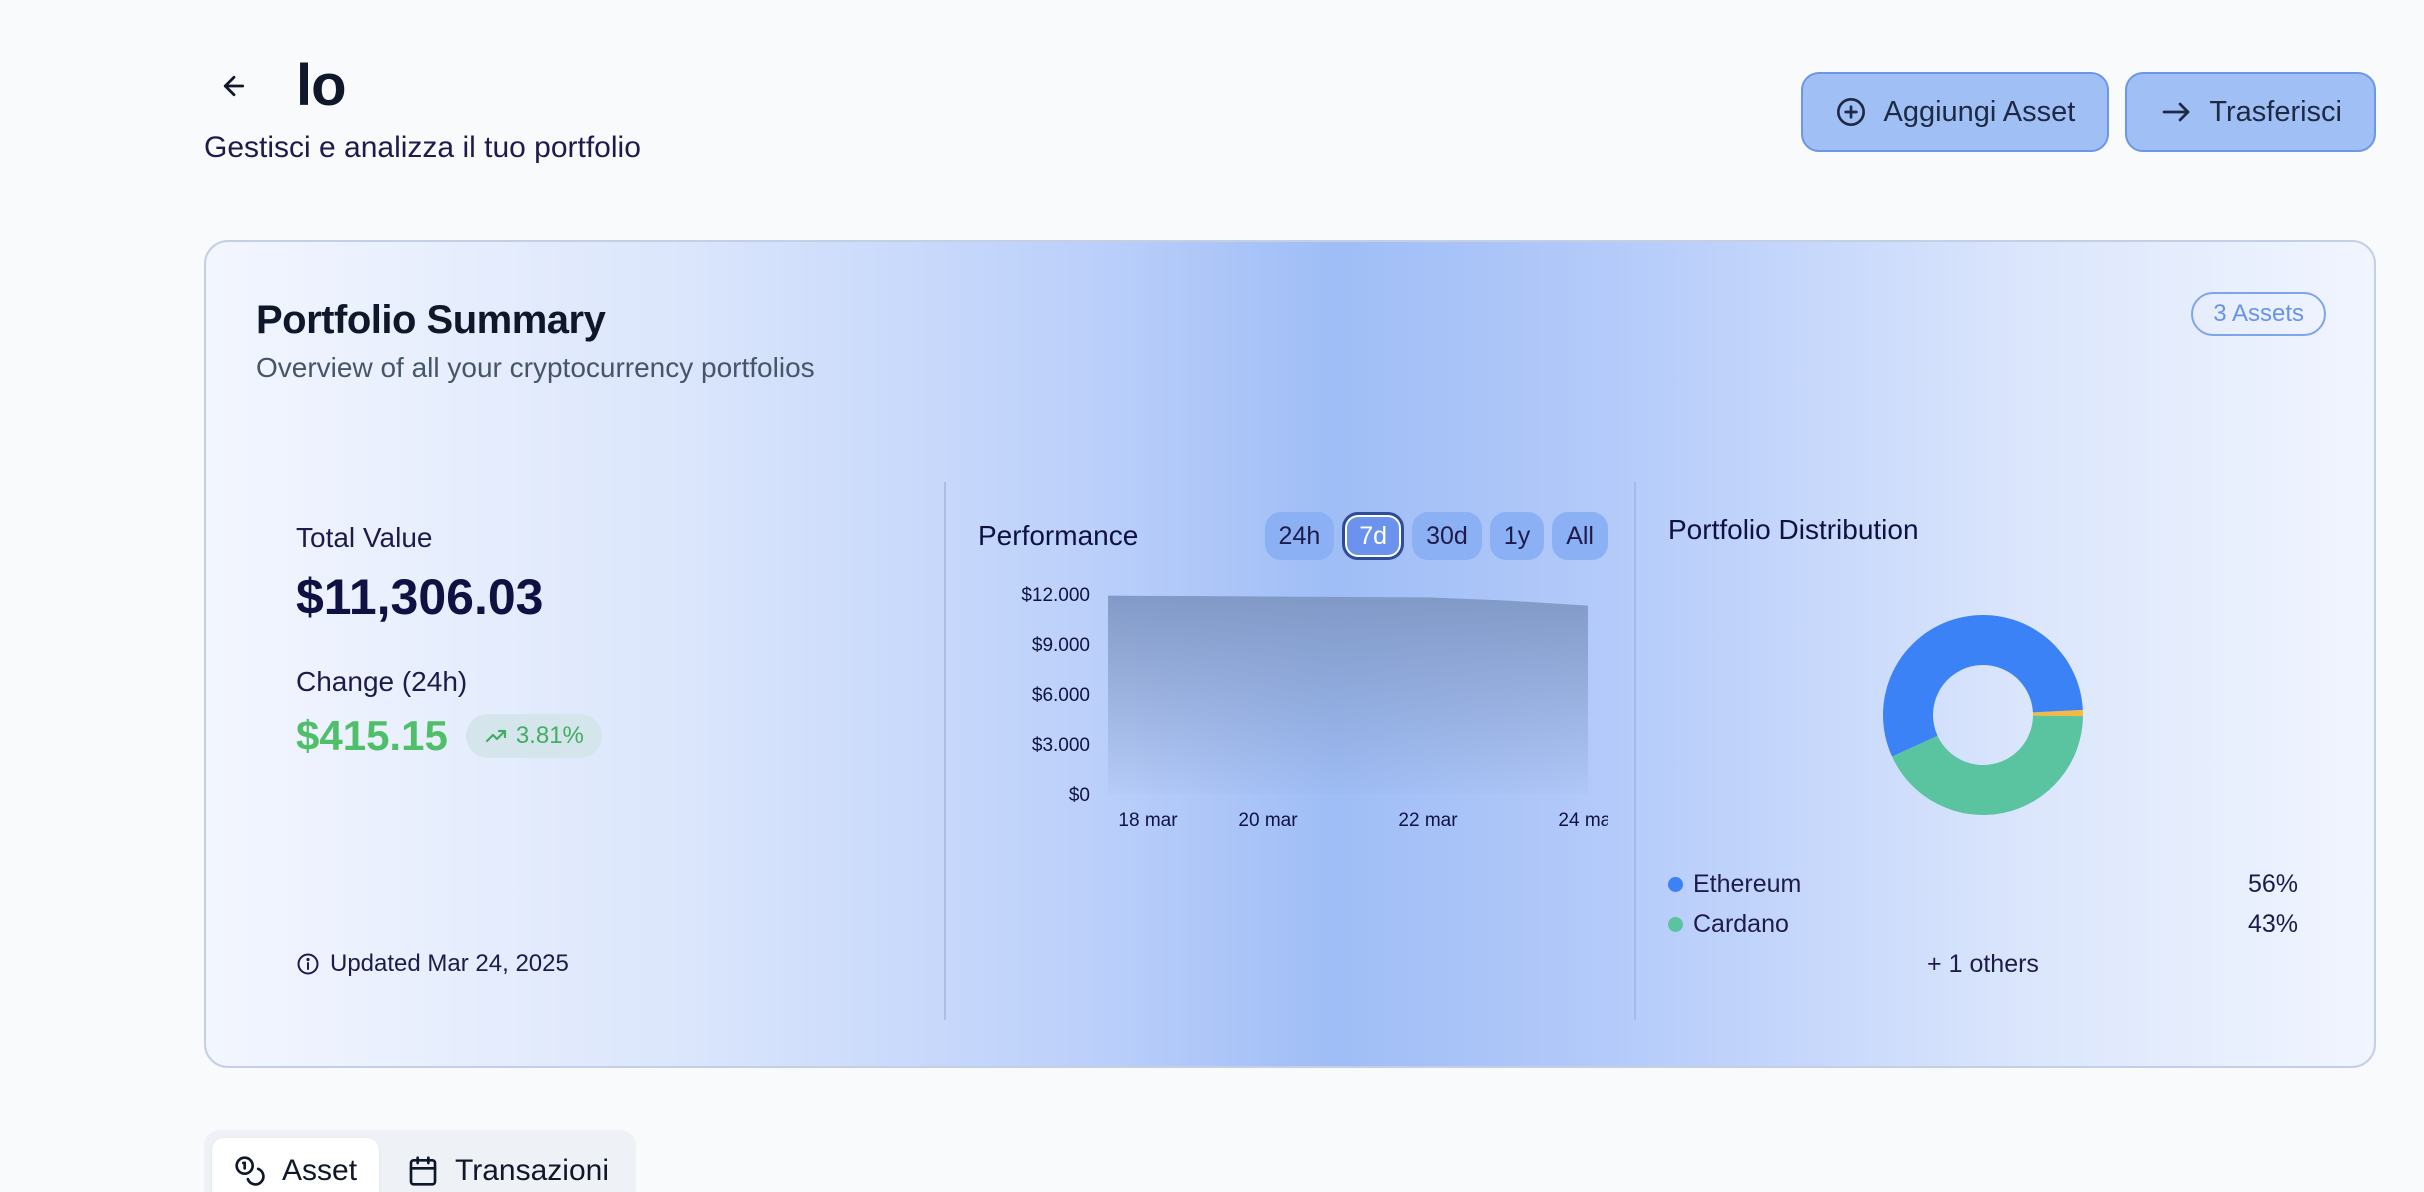  Describe the element at coordinates (321, 85) in the screenshot. I see `page-title: lo` at that location.